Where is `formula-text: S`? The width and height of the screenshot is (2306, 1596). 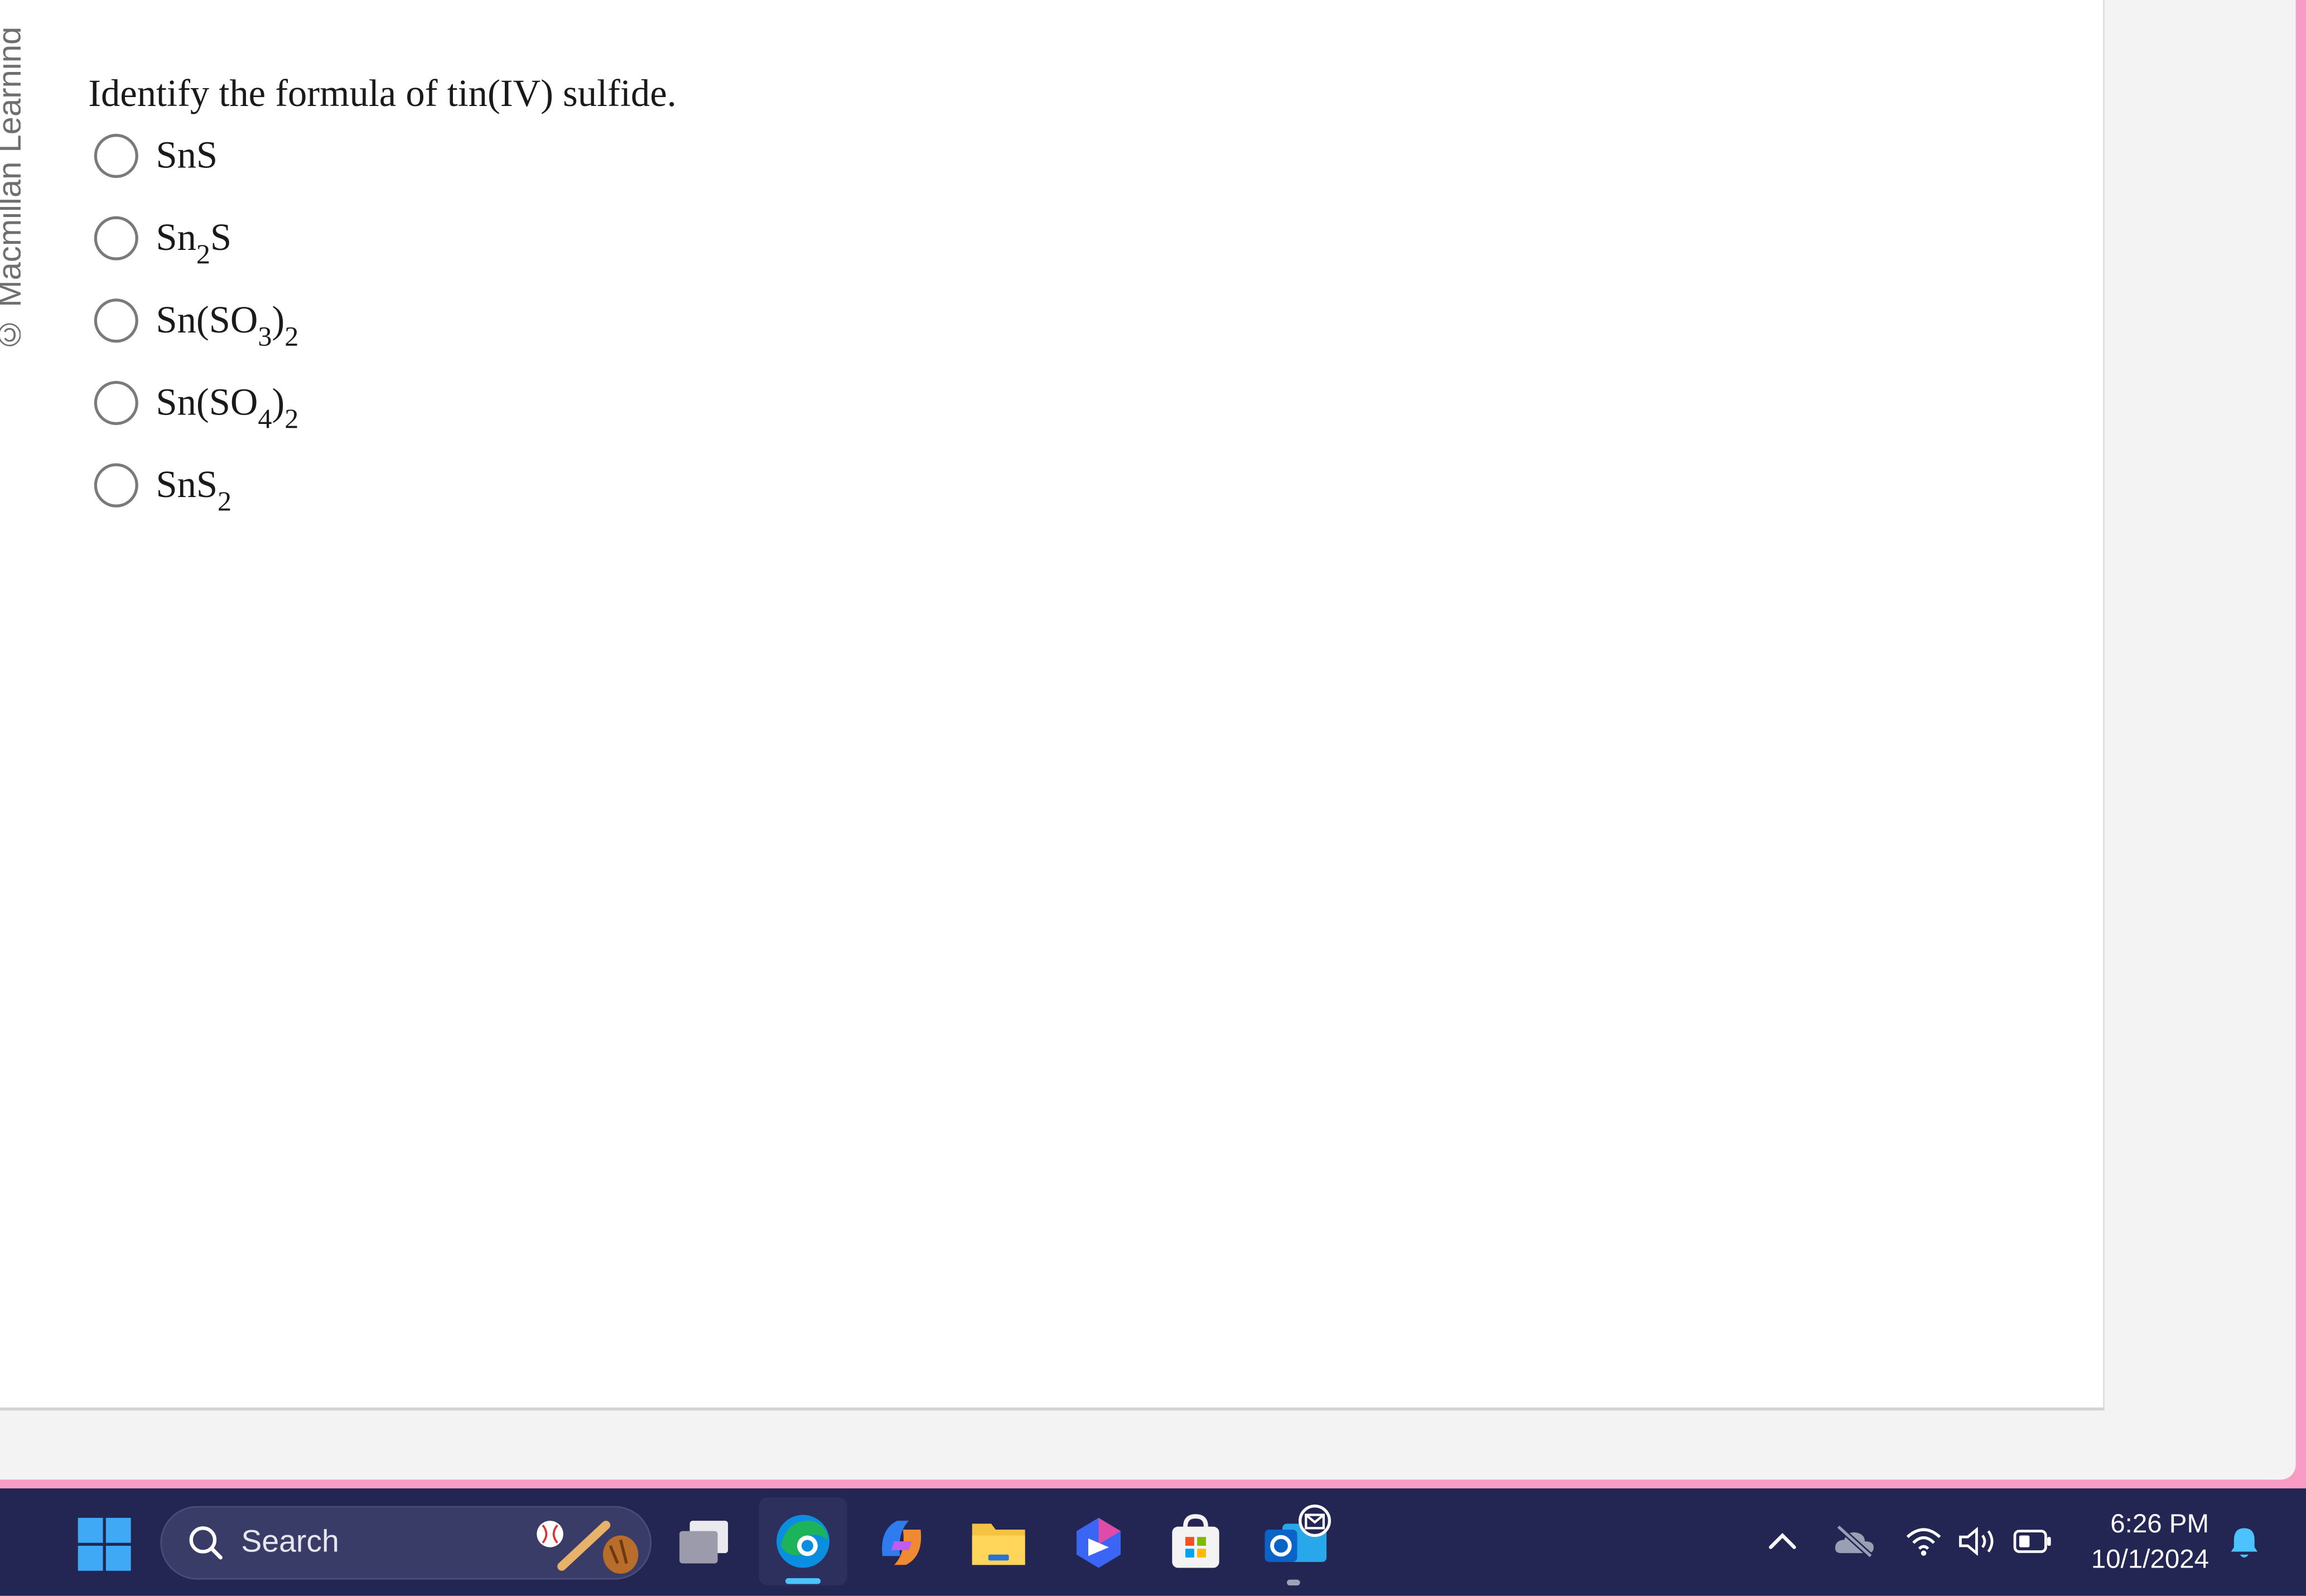 formula-text: S is located at coordinates (221, 237).